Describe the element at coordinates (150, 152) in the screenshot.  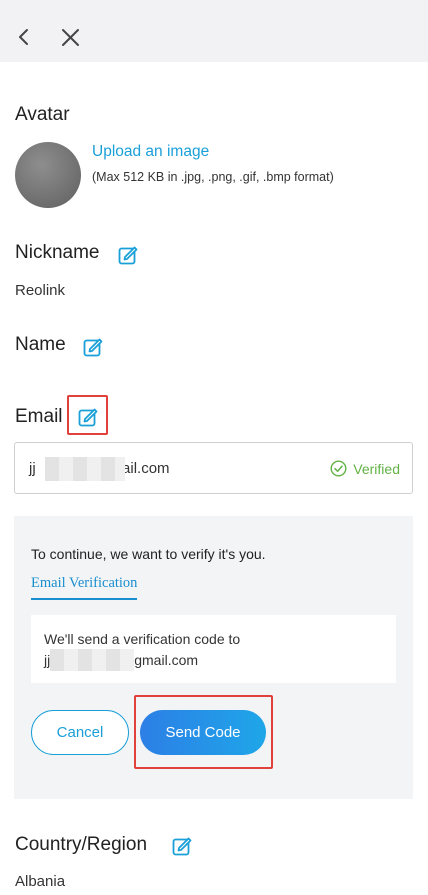
I see `upload-image-link: Upload an image` at that location.